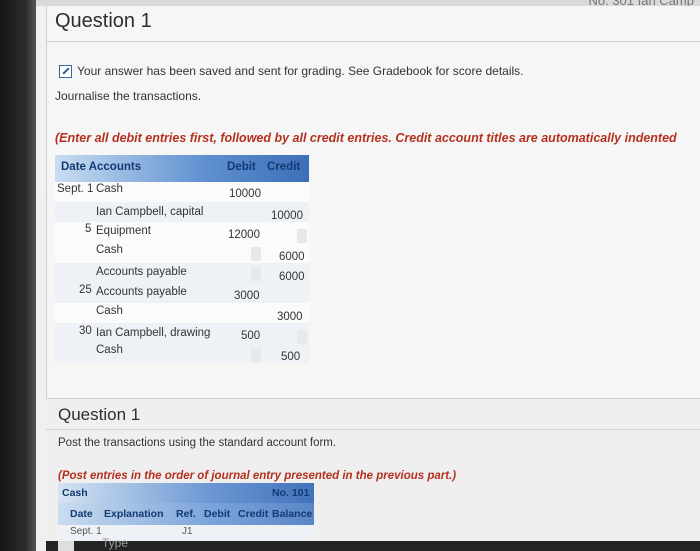  What do you see at coordinates (182, 353) in the screenshot?
I see `table-row` at bounding box center [182, 353].